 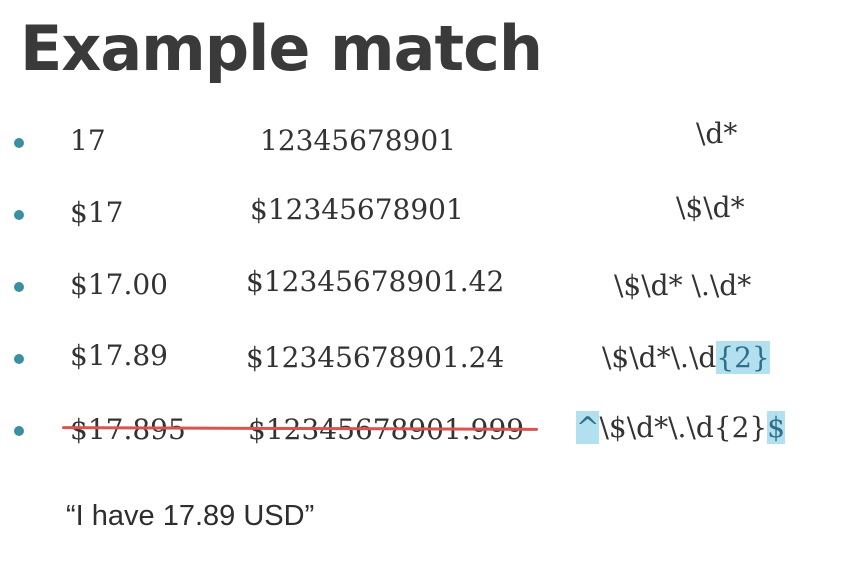 What do you see at coordinates (683, 285) in the screenshot?
I see `regex-pattern: \$\d* \.\d*` at bounding box center [683, 285].